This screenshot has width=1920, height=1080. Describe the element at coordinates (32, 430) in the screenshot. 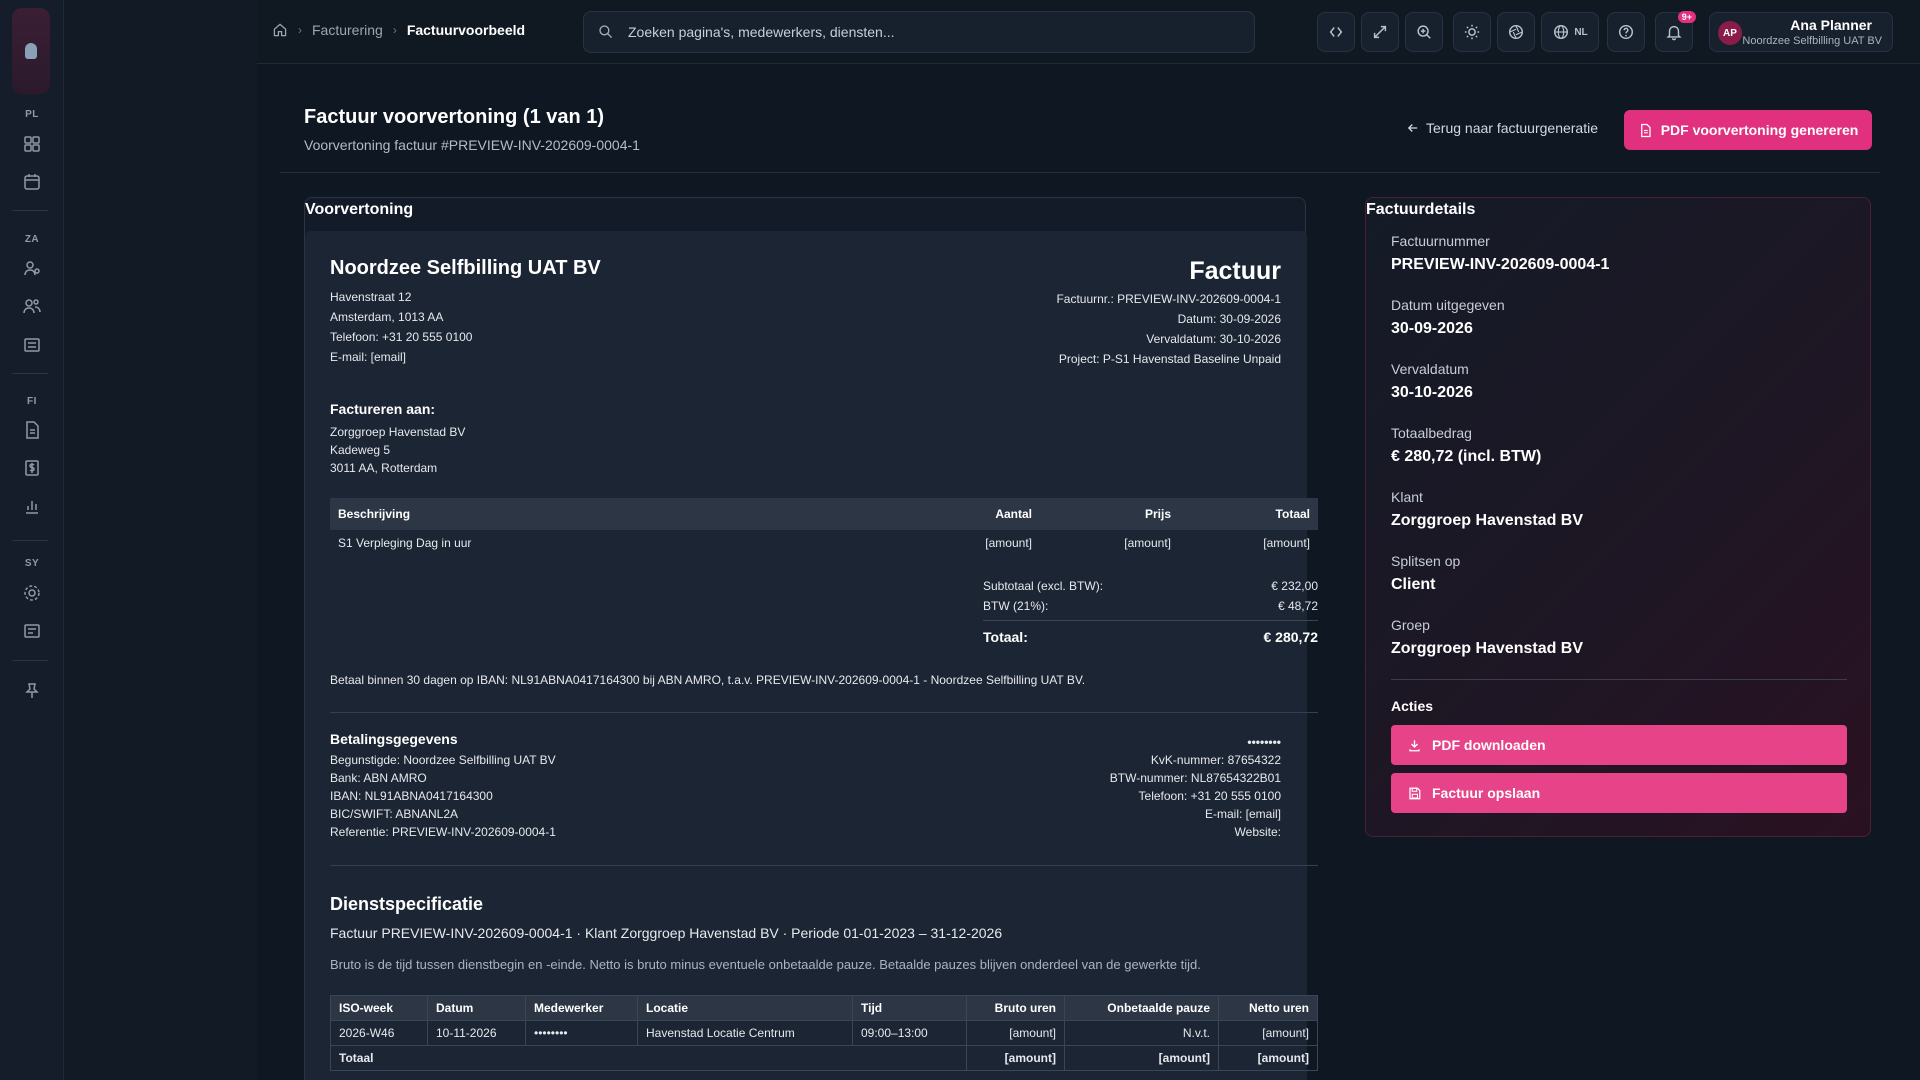

I see `document-icon` at that location.